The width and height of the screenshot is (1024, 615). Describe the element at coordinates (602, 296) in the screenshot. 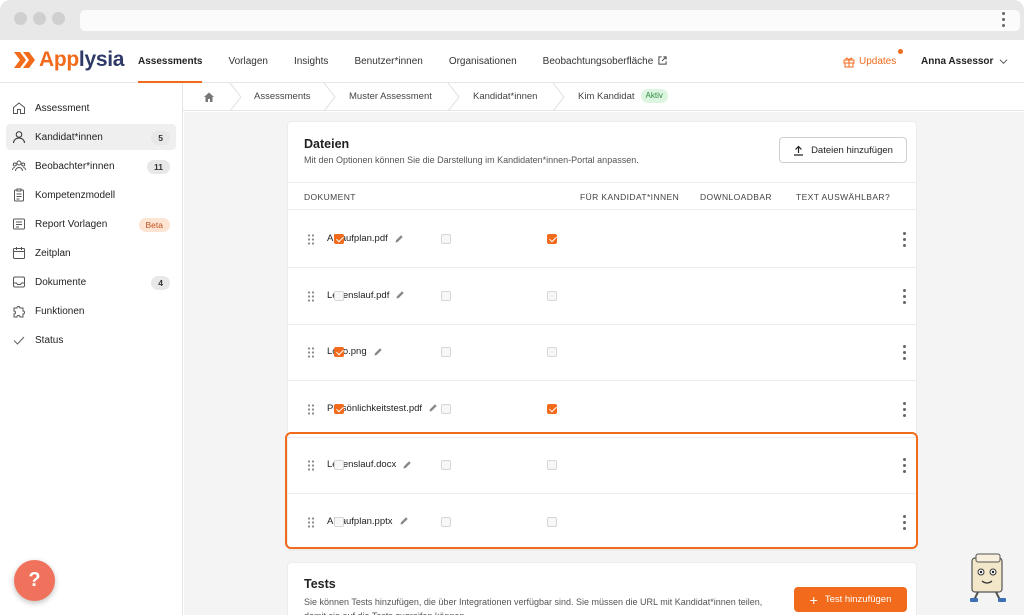

I see `table-row: Lebenslauf.pdf` at that location.